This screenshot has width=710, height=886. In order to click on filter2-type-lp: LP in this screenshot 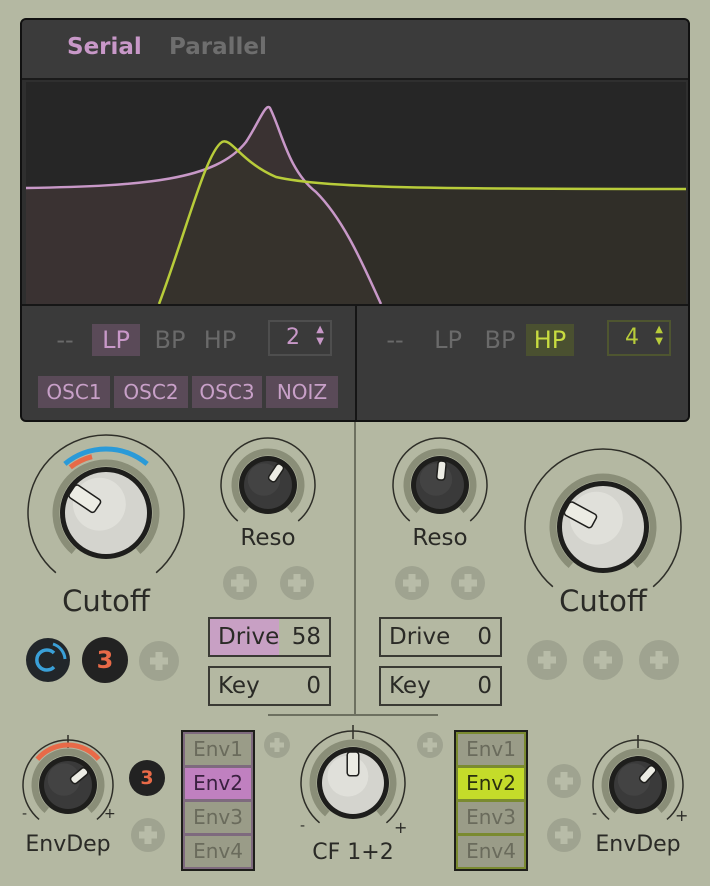, I will do `click(448, 340)`.